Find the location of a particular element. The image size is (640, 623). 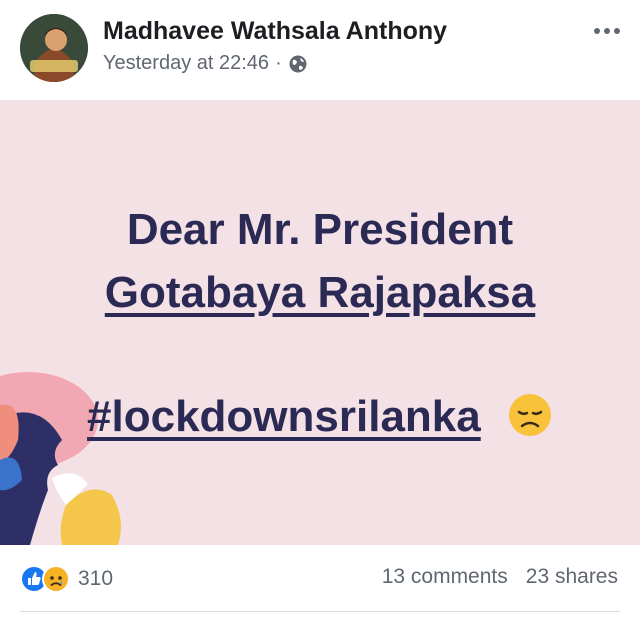

image-text-hashtag: #lockdownsrilanka is located at coordinates (284, 416).